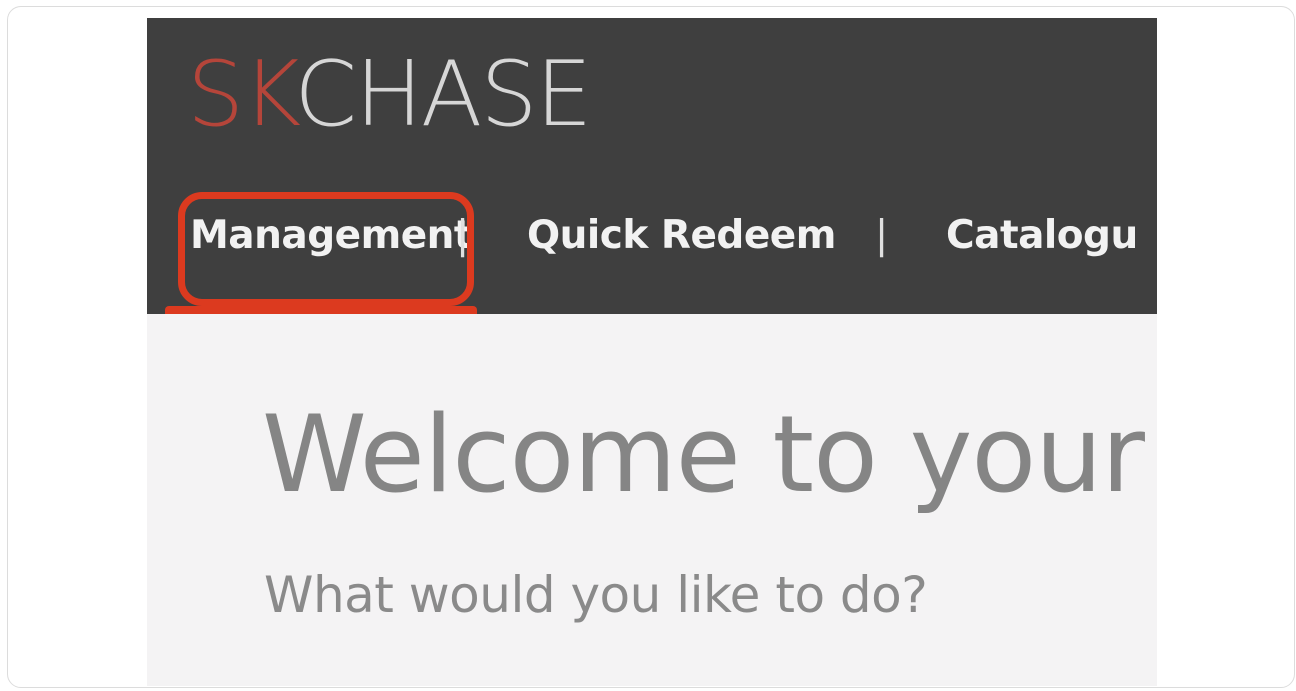 This screenshot has width=1296, height=691. What do you see at coordinates (241, 94) in the screenshot?
I see `logo-text-sk: SK` at bounding box center [241, 94].